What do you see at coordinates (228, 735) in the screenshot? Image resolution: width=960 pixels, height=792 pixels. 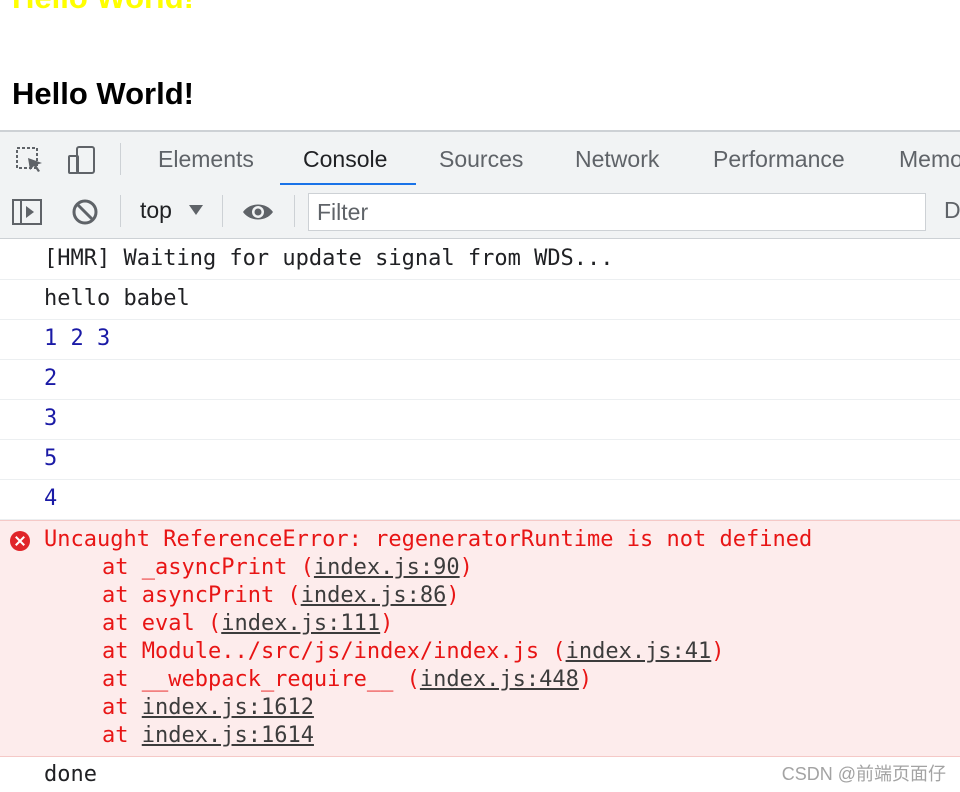 I see `source-link: index.js:1614` at bounding box center [228, 735].